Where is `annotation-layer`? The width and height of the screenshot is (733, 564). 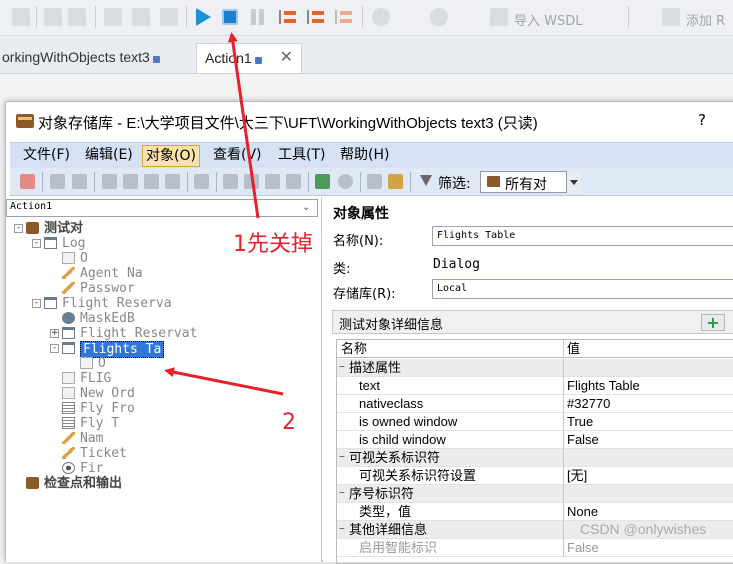 annotation-layer is located at coordinates (224, 214).